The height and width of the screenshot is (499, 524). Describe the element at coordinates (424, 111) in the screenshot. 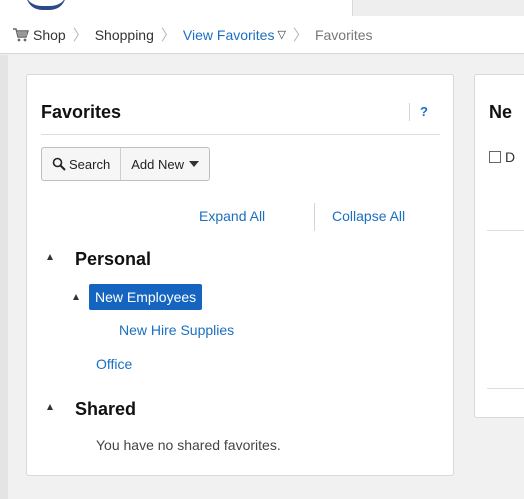

I see `help-link: ?` at that location.